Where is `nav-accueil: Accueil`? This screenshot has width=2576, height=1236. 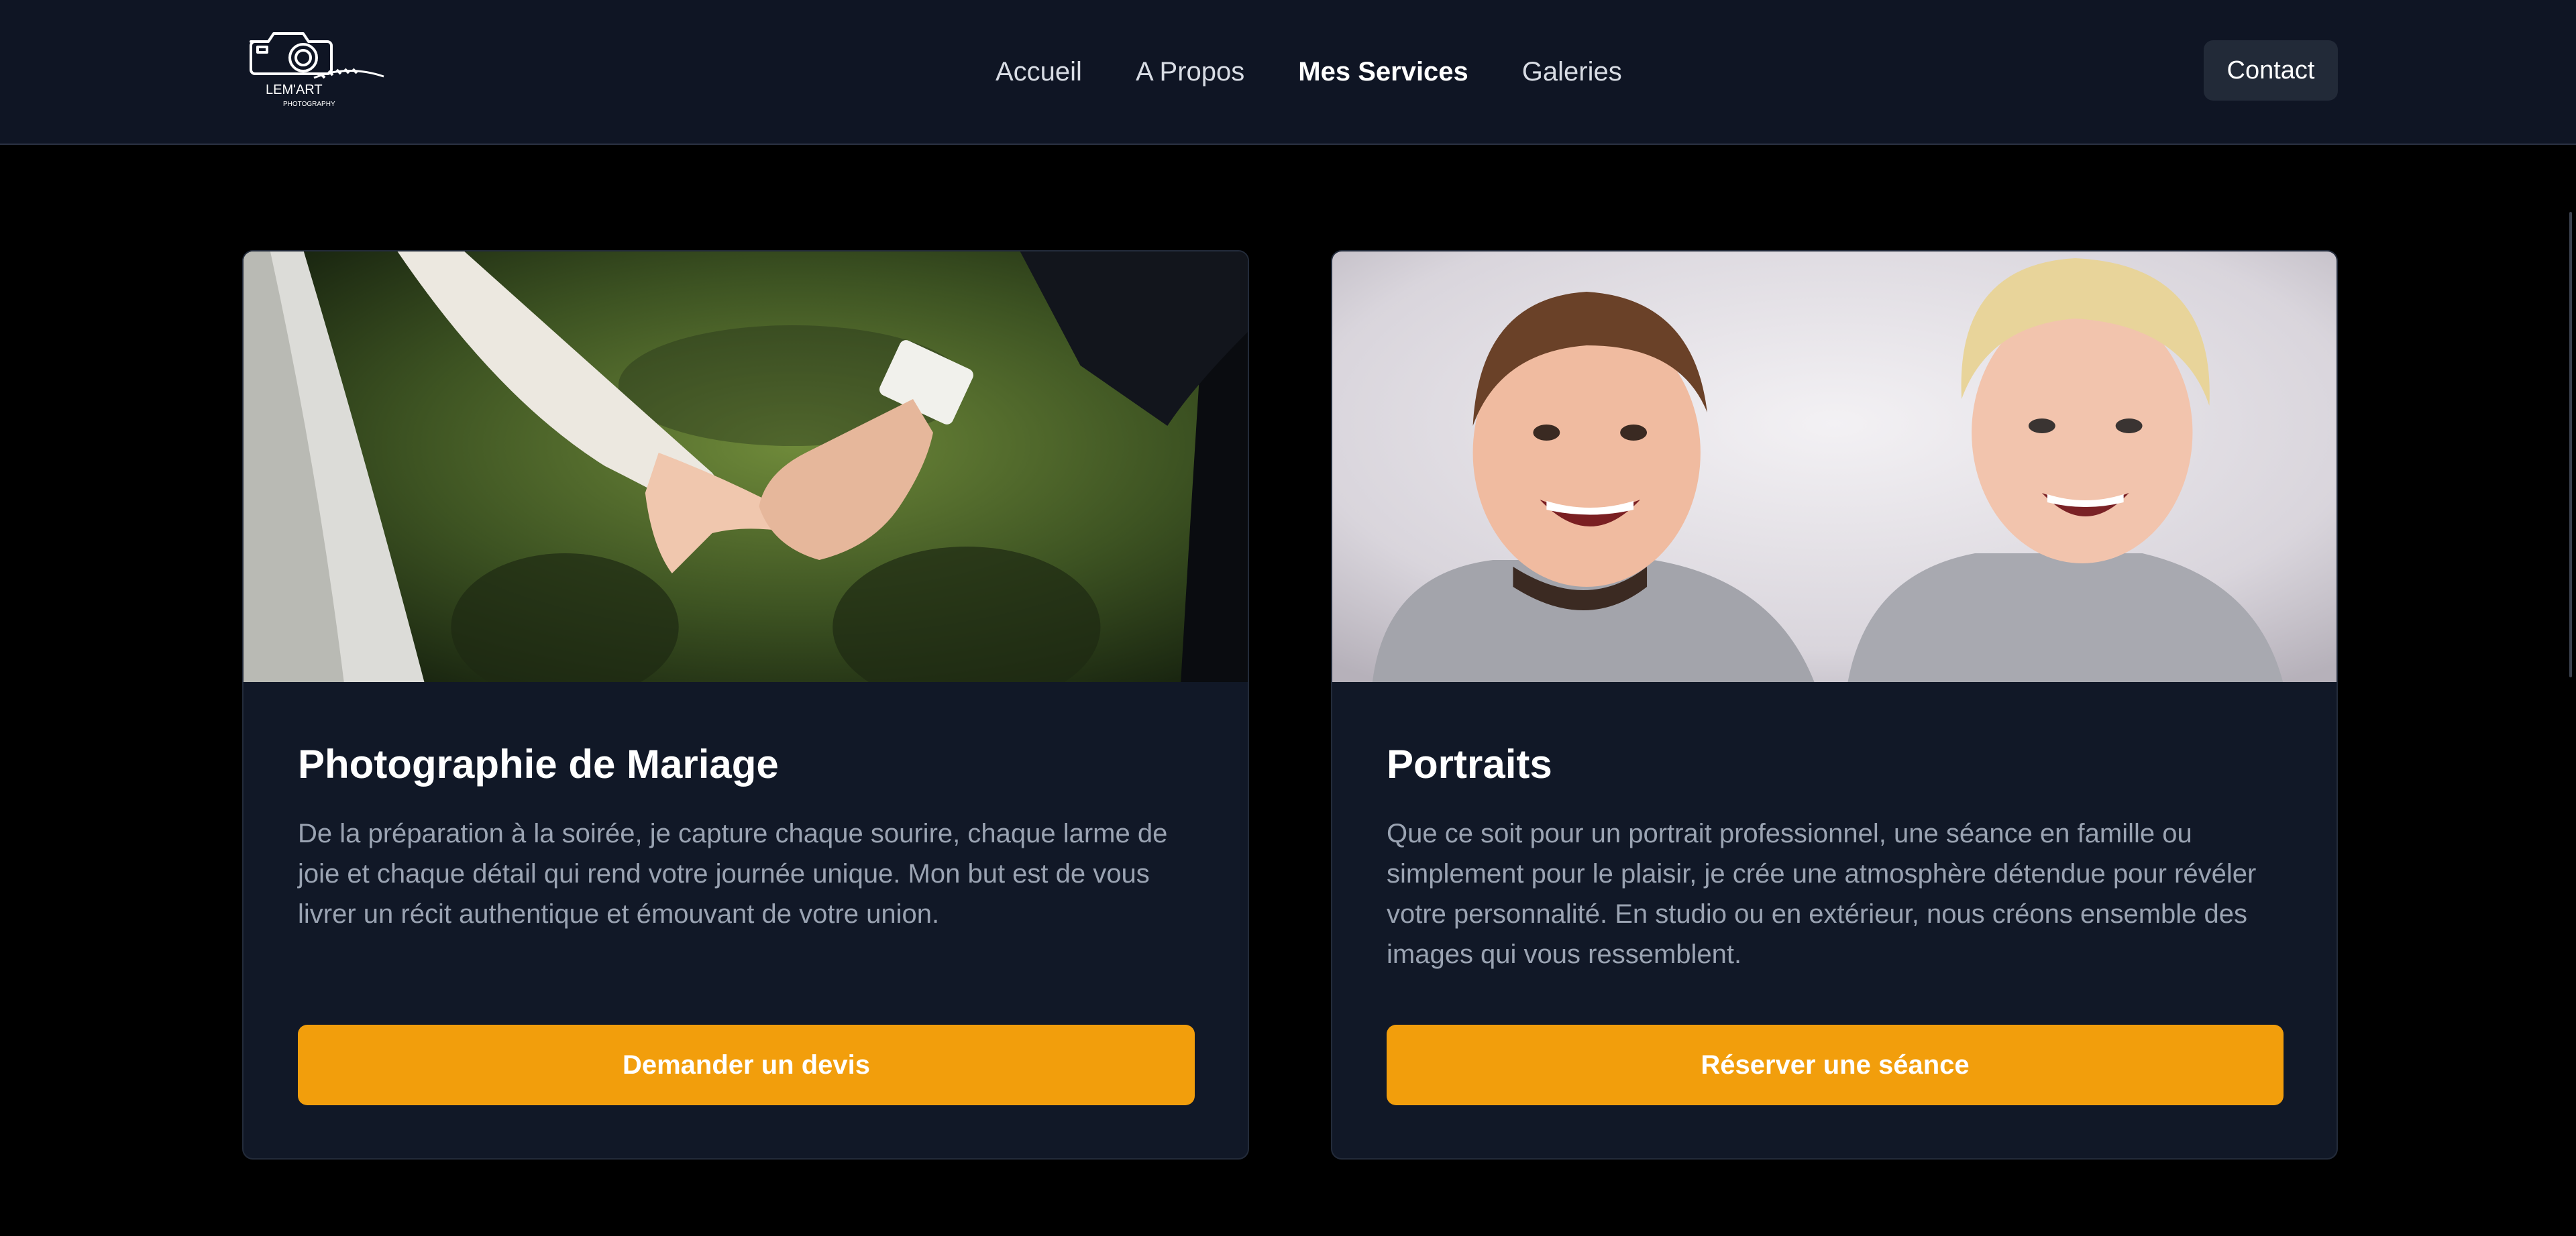 nav-accueil: Accueil is located at coordinates (1039, 72).